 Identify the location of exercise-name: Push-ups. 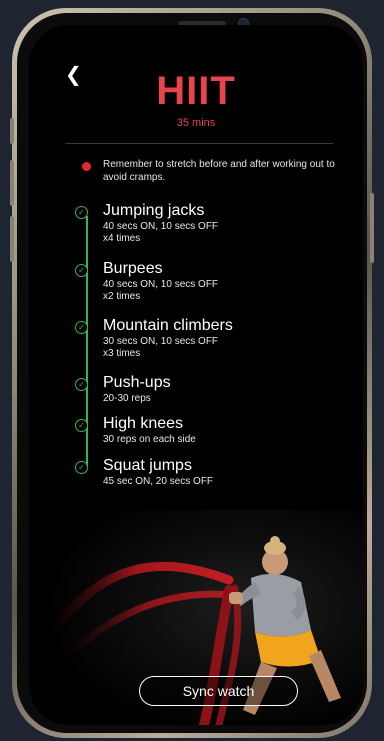
(137, 382).